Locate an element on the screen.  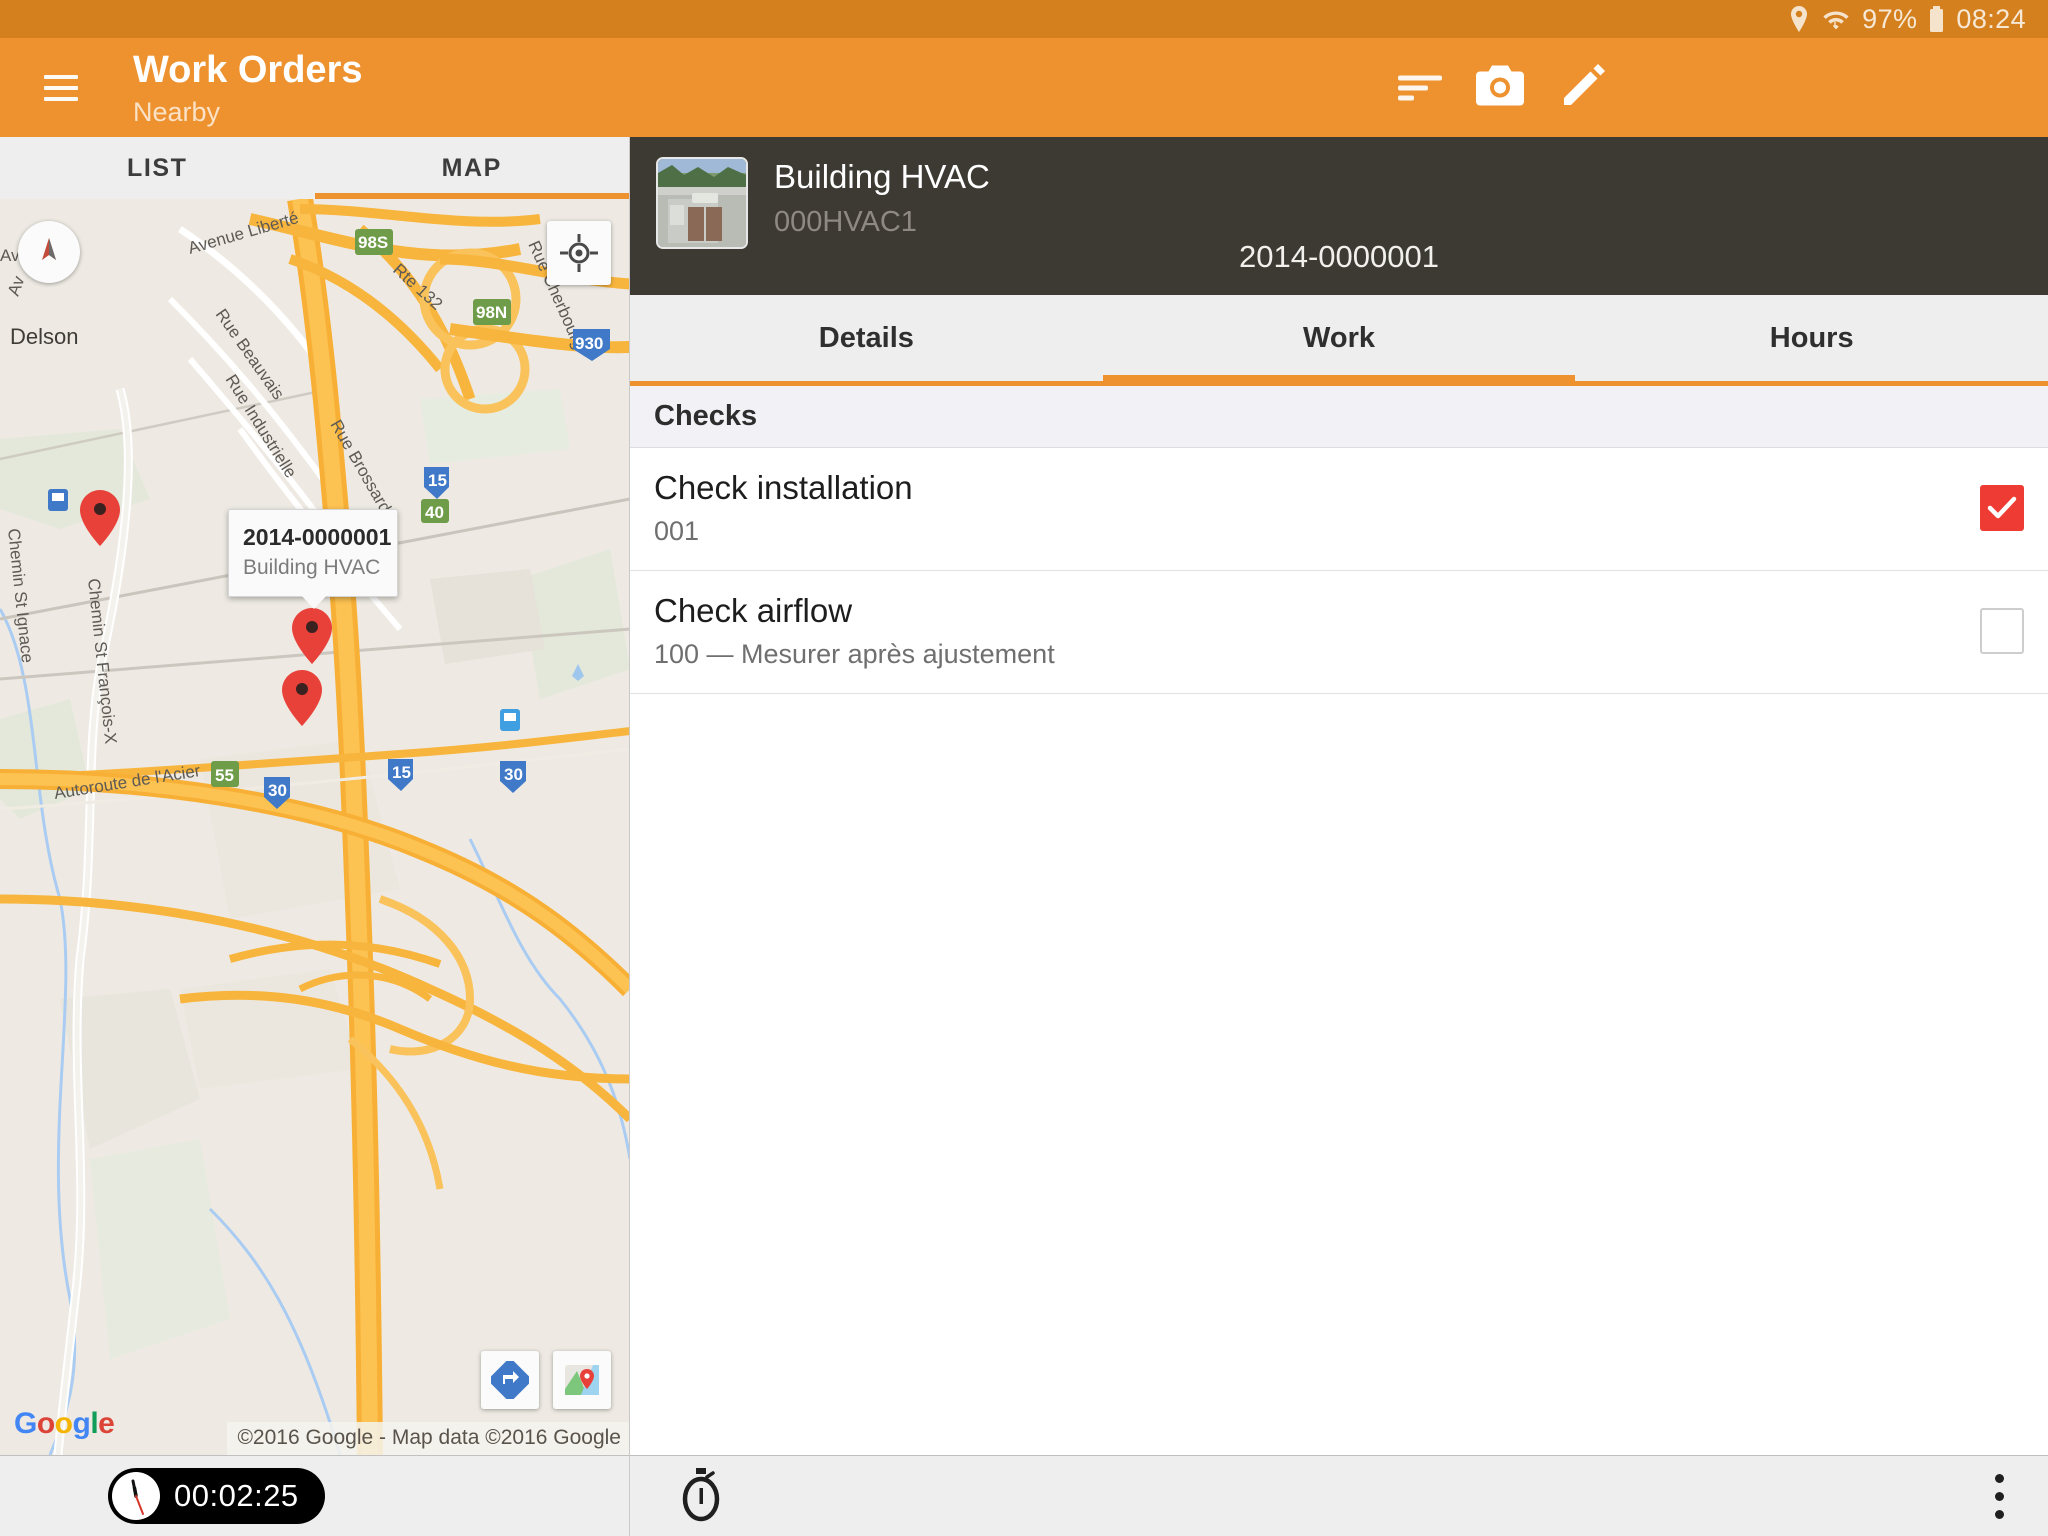
google-logo: Google is located at coordinates (64, 1424).